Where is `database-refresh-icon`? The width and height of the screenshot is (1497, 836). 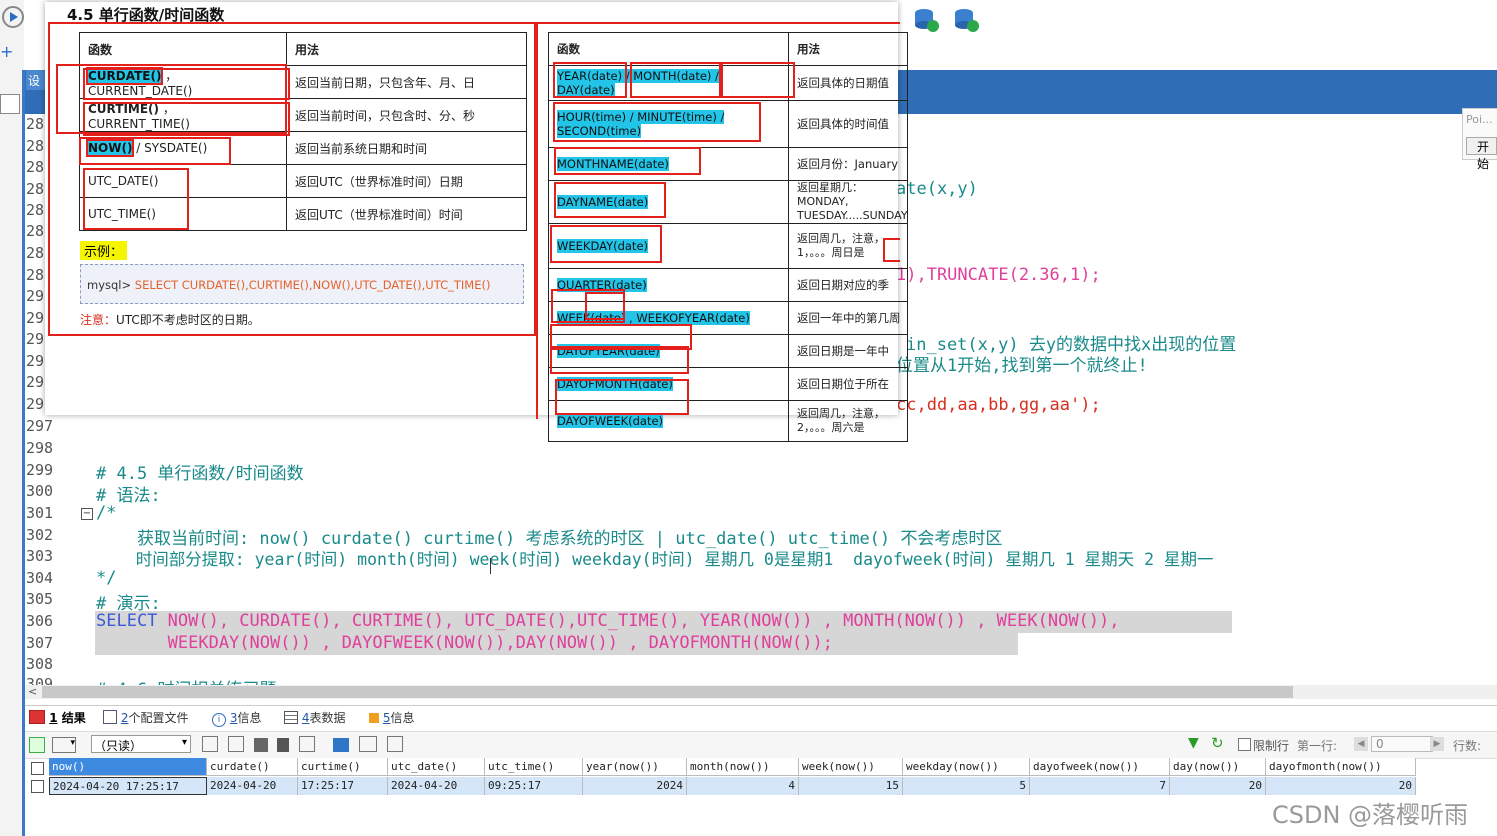 database-refresh-icon is located at coordinates (966, 22).